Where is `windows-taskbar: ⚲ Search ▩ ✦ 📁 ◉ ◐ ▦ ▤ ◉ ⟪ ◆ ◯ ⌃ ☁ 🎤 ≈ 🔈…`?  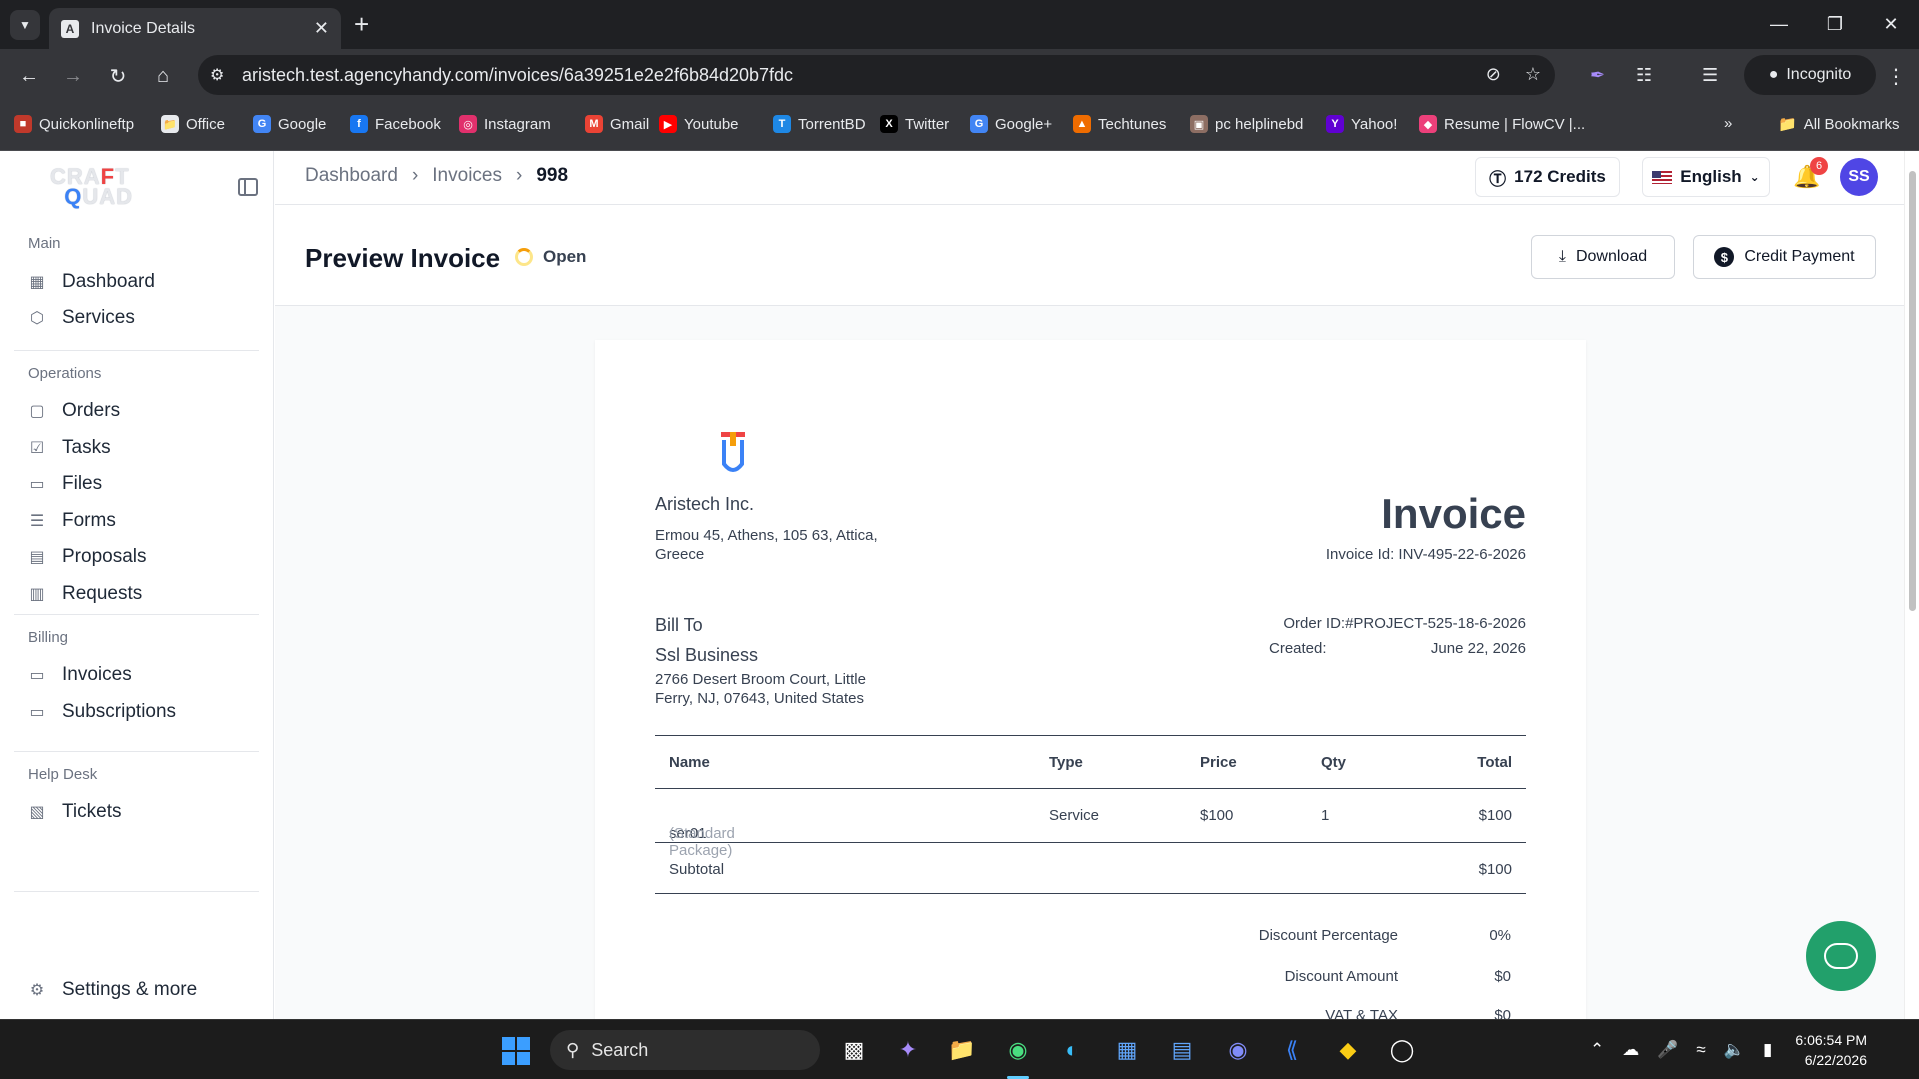 windows-taskbar: ⚲ Search ▩ ✦ 📁 ◉ ◐ ▦ ▤ ◉ ⟪ ◆ ◯ ⌃ ☁ 🎤 ≈ 🔈… is located at coordinates (959, 1049).